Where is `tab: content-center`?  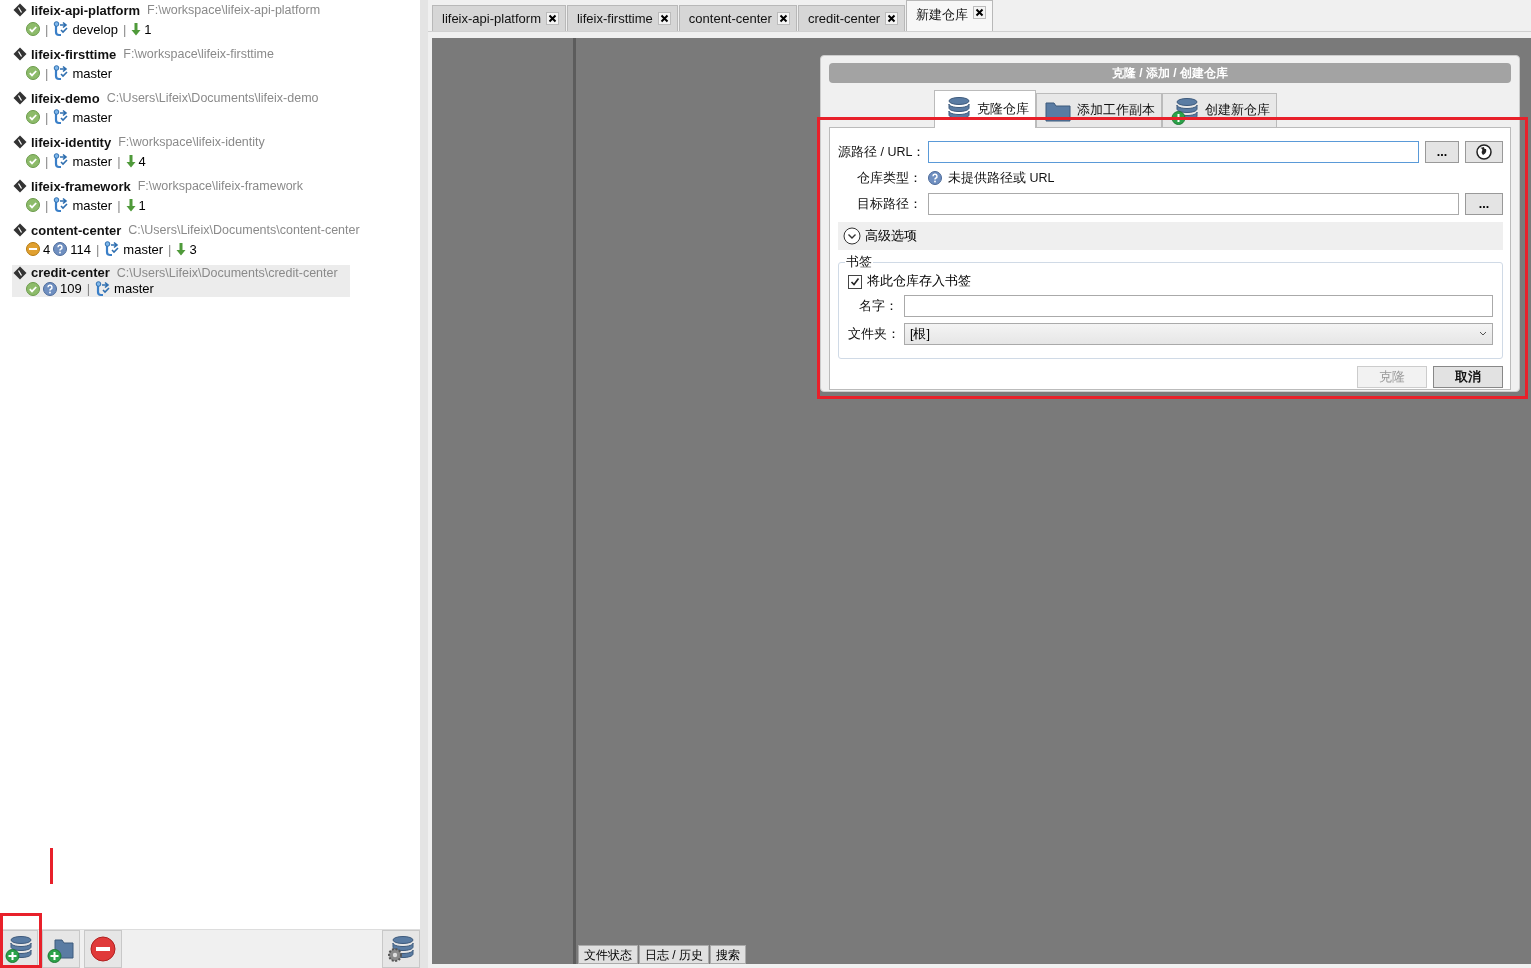
tab: content-center is located at coordinates (737, 18).